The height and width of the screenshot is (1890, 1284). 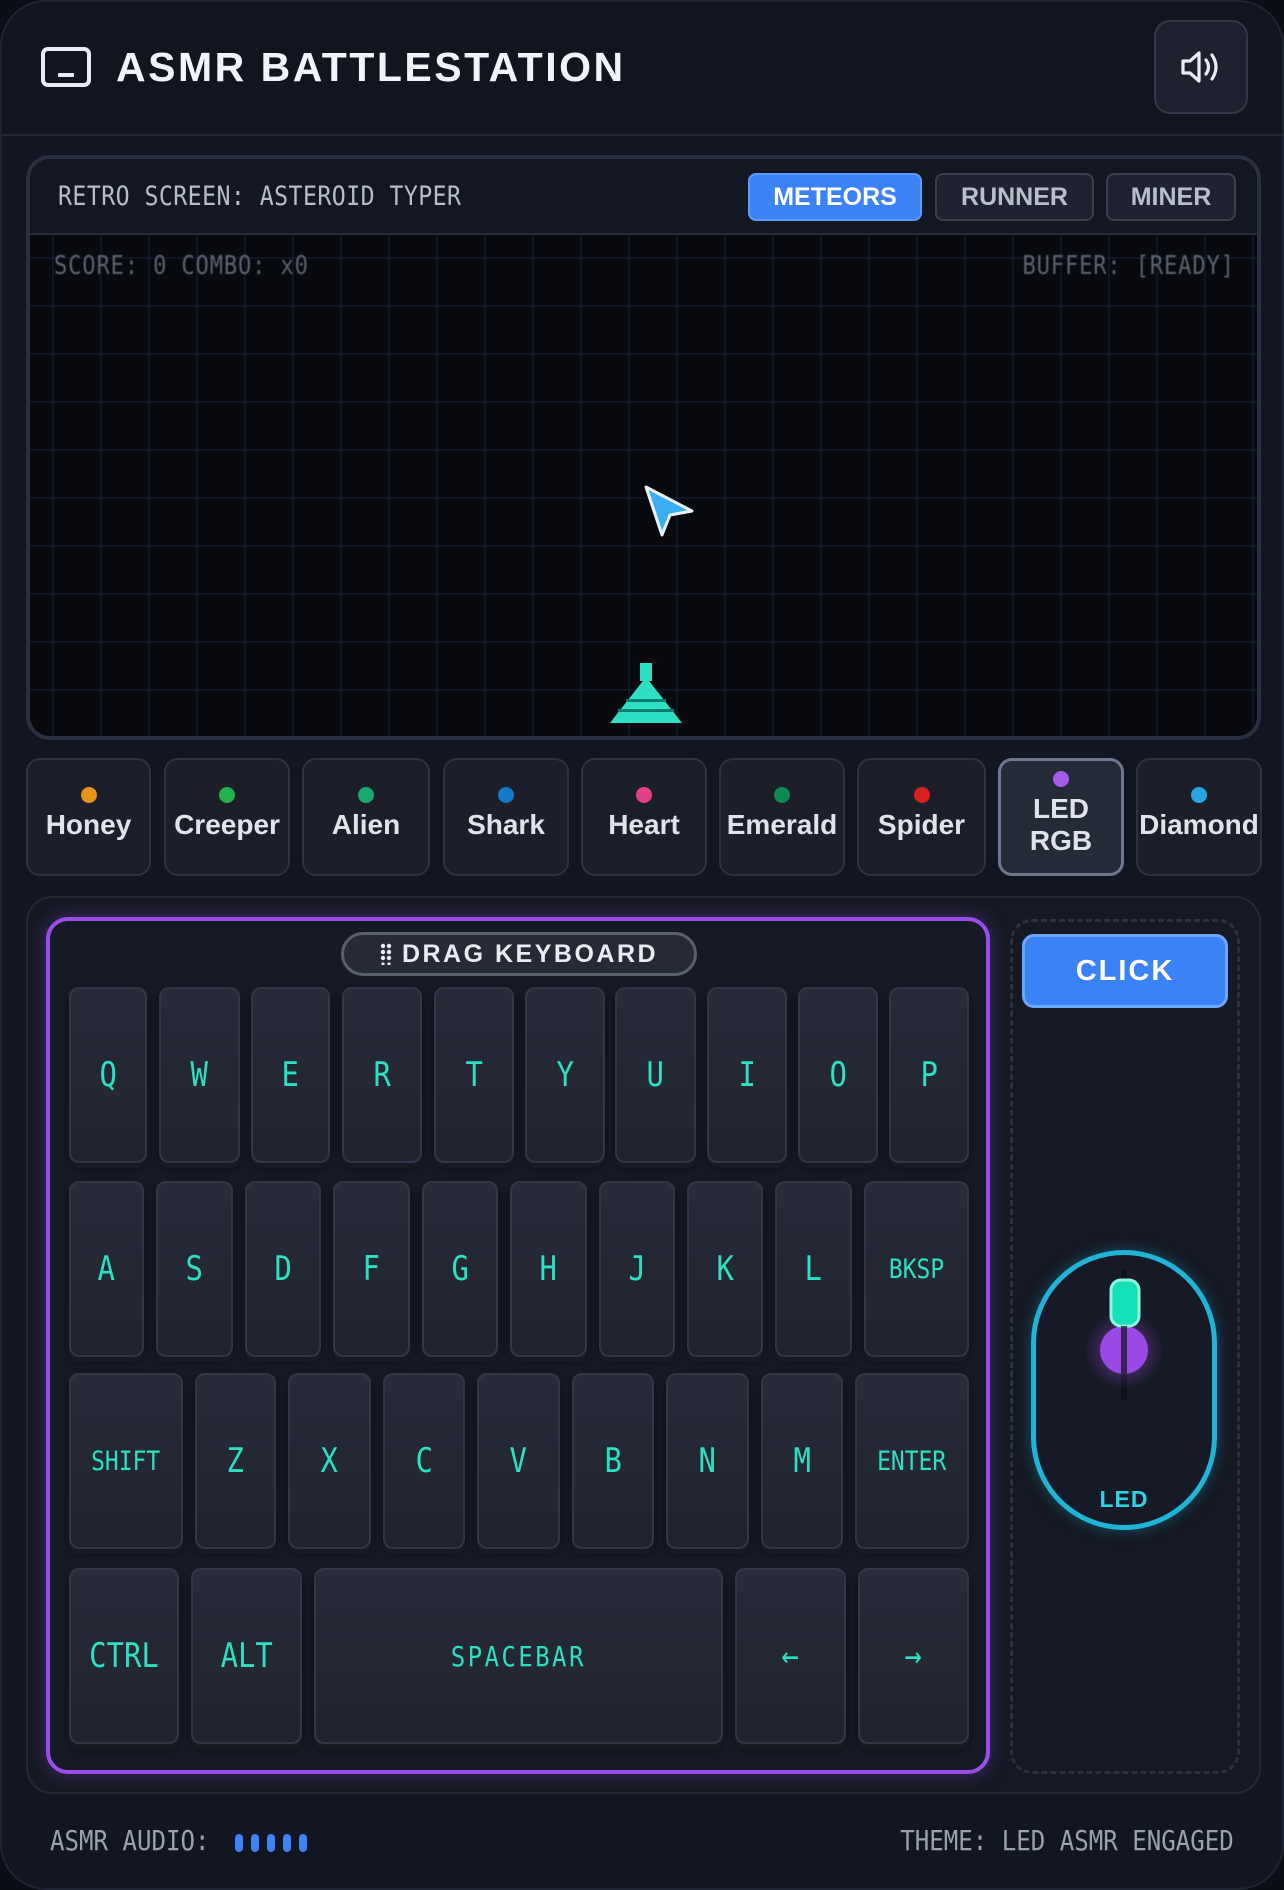 I want to click on skin-alien-button: Alien, so click(x=366, y=817).